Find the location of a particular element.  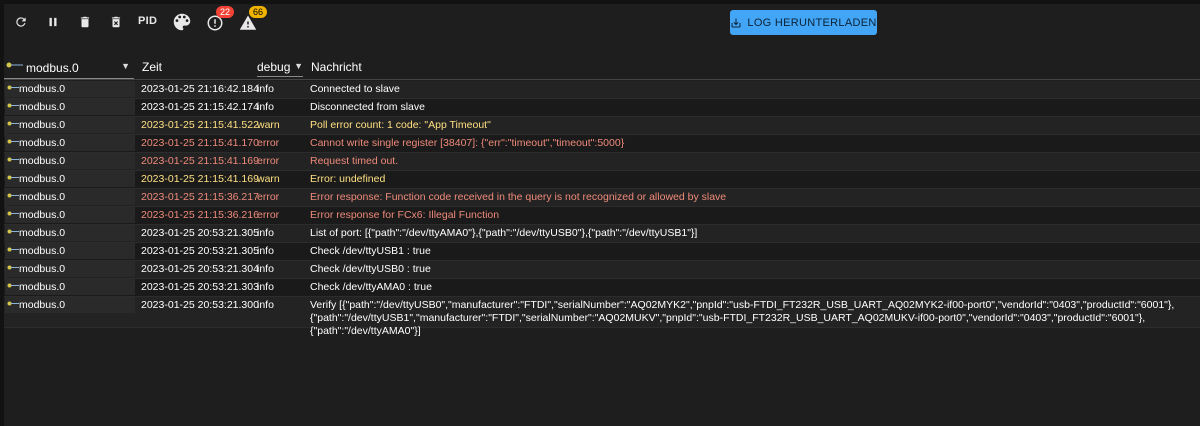

toolbar: PID 22 66 LOG HERUNTERLADEN is located at coordinates (602, 22).